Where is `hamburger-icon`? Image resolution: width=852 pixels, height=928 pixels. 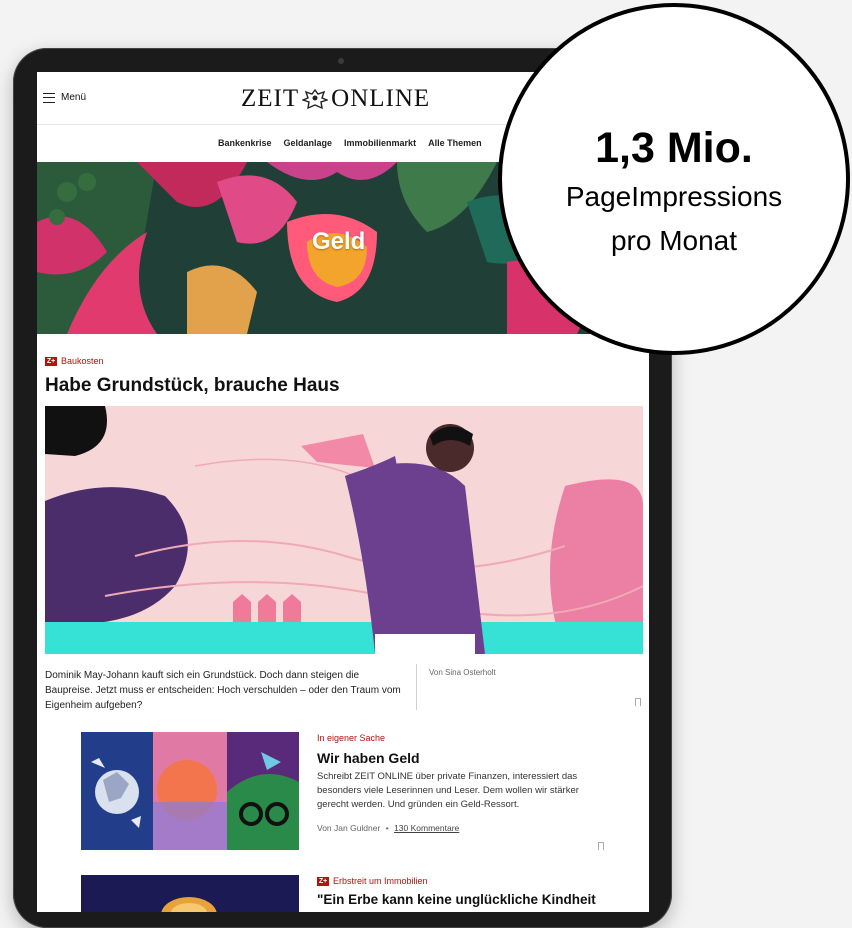
hamburger-icon is located at coordinates (49, 97).